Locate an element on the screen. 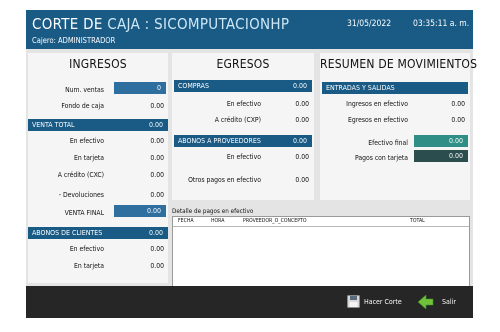  abonos-proveedores-bar: ABONOS A PROVEEDORES 0.00 is located at coordinates (243, 141).